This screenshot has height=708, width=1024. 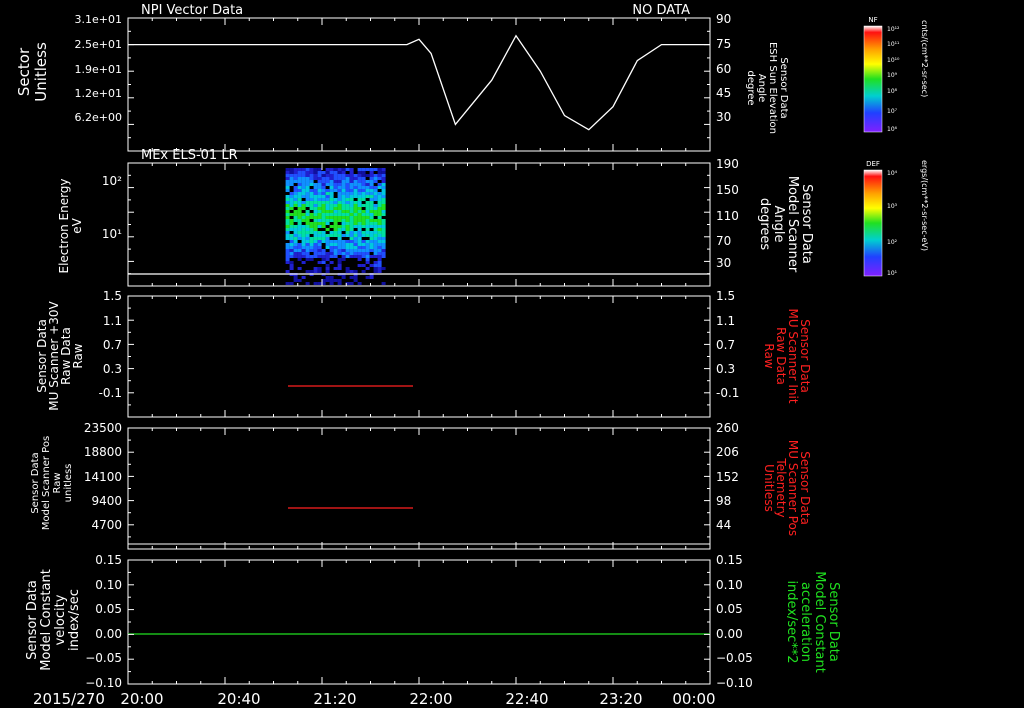 What do you see at coordinates (60, 619) in the screenshot?
I see `panel-5-ylabel-line: velocity` at bounding box center [60, 619].